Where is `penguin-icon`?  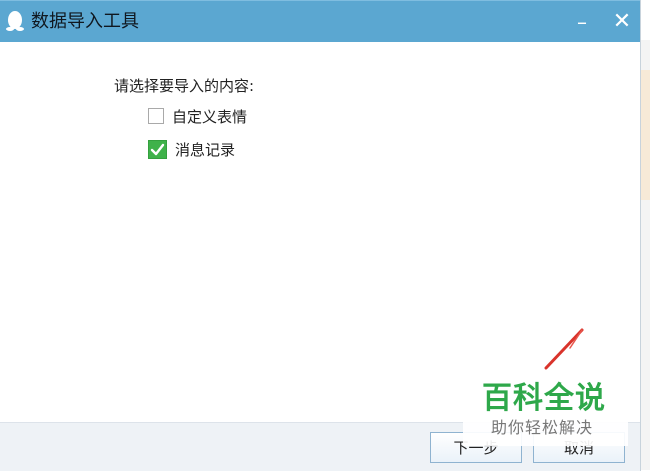
penguin-icon is located at coordinates (15, 21).